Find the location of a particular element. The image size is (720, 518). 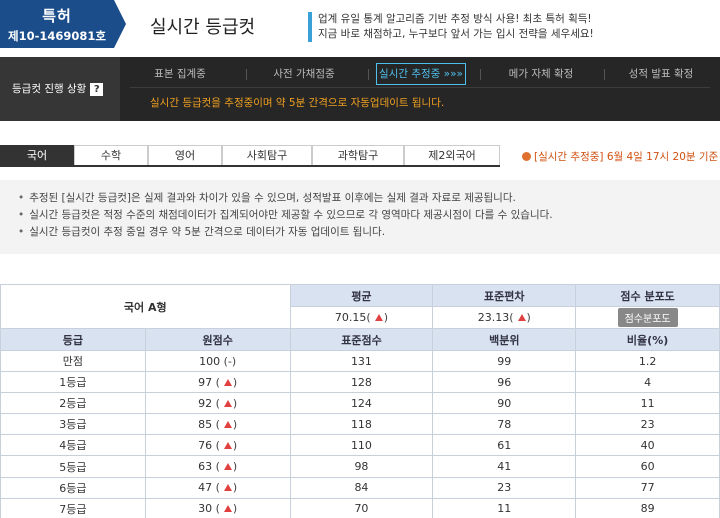

standard-score-cell: 98 is located at coordinates (361, 466).